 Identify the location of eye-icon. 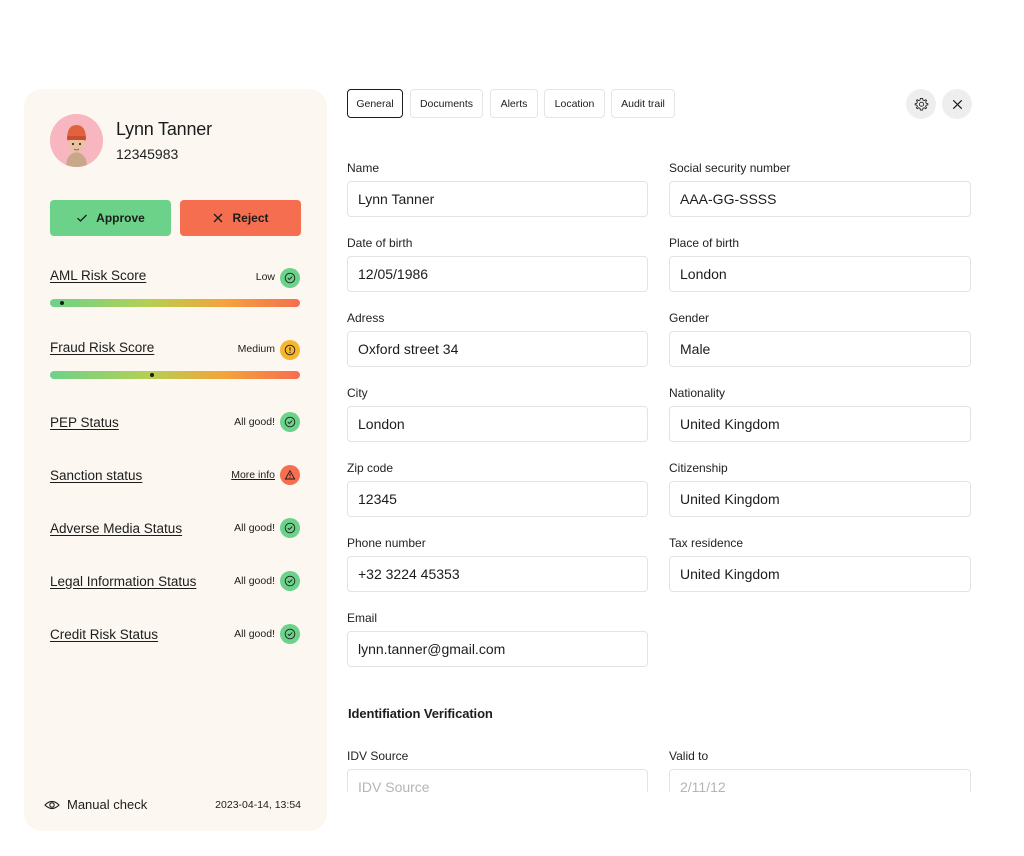
(52, 804).